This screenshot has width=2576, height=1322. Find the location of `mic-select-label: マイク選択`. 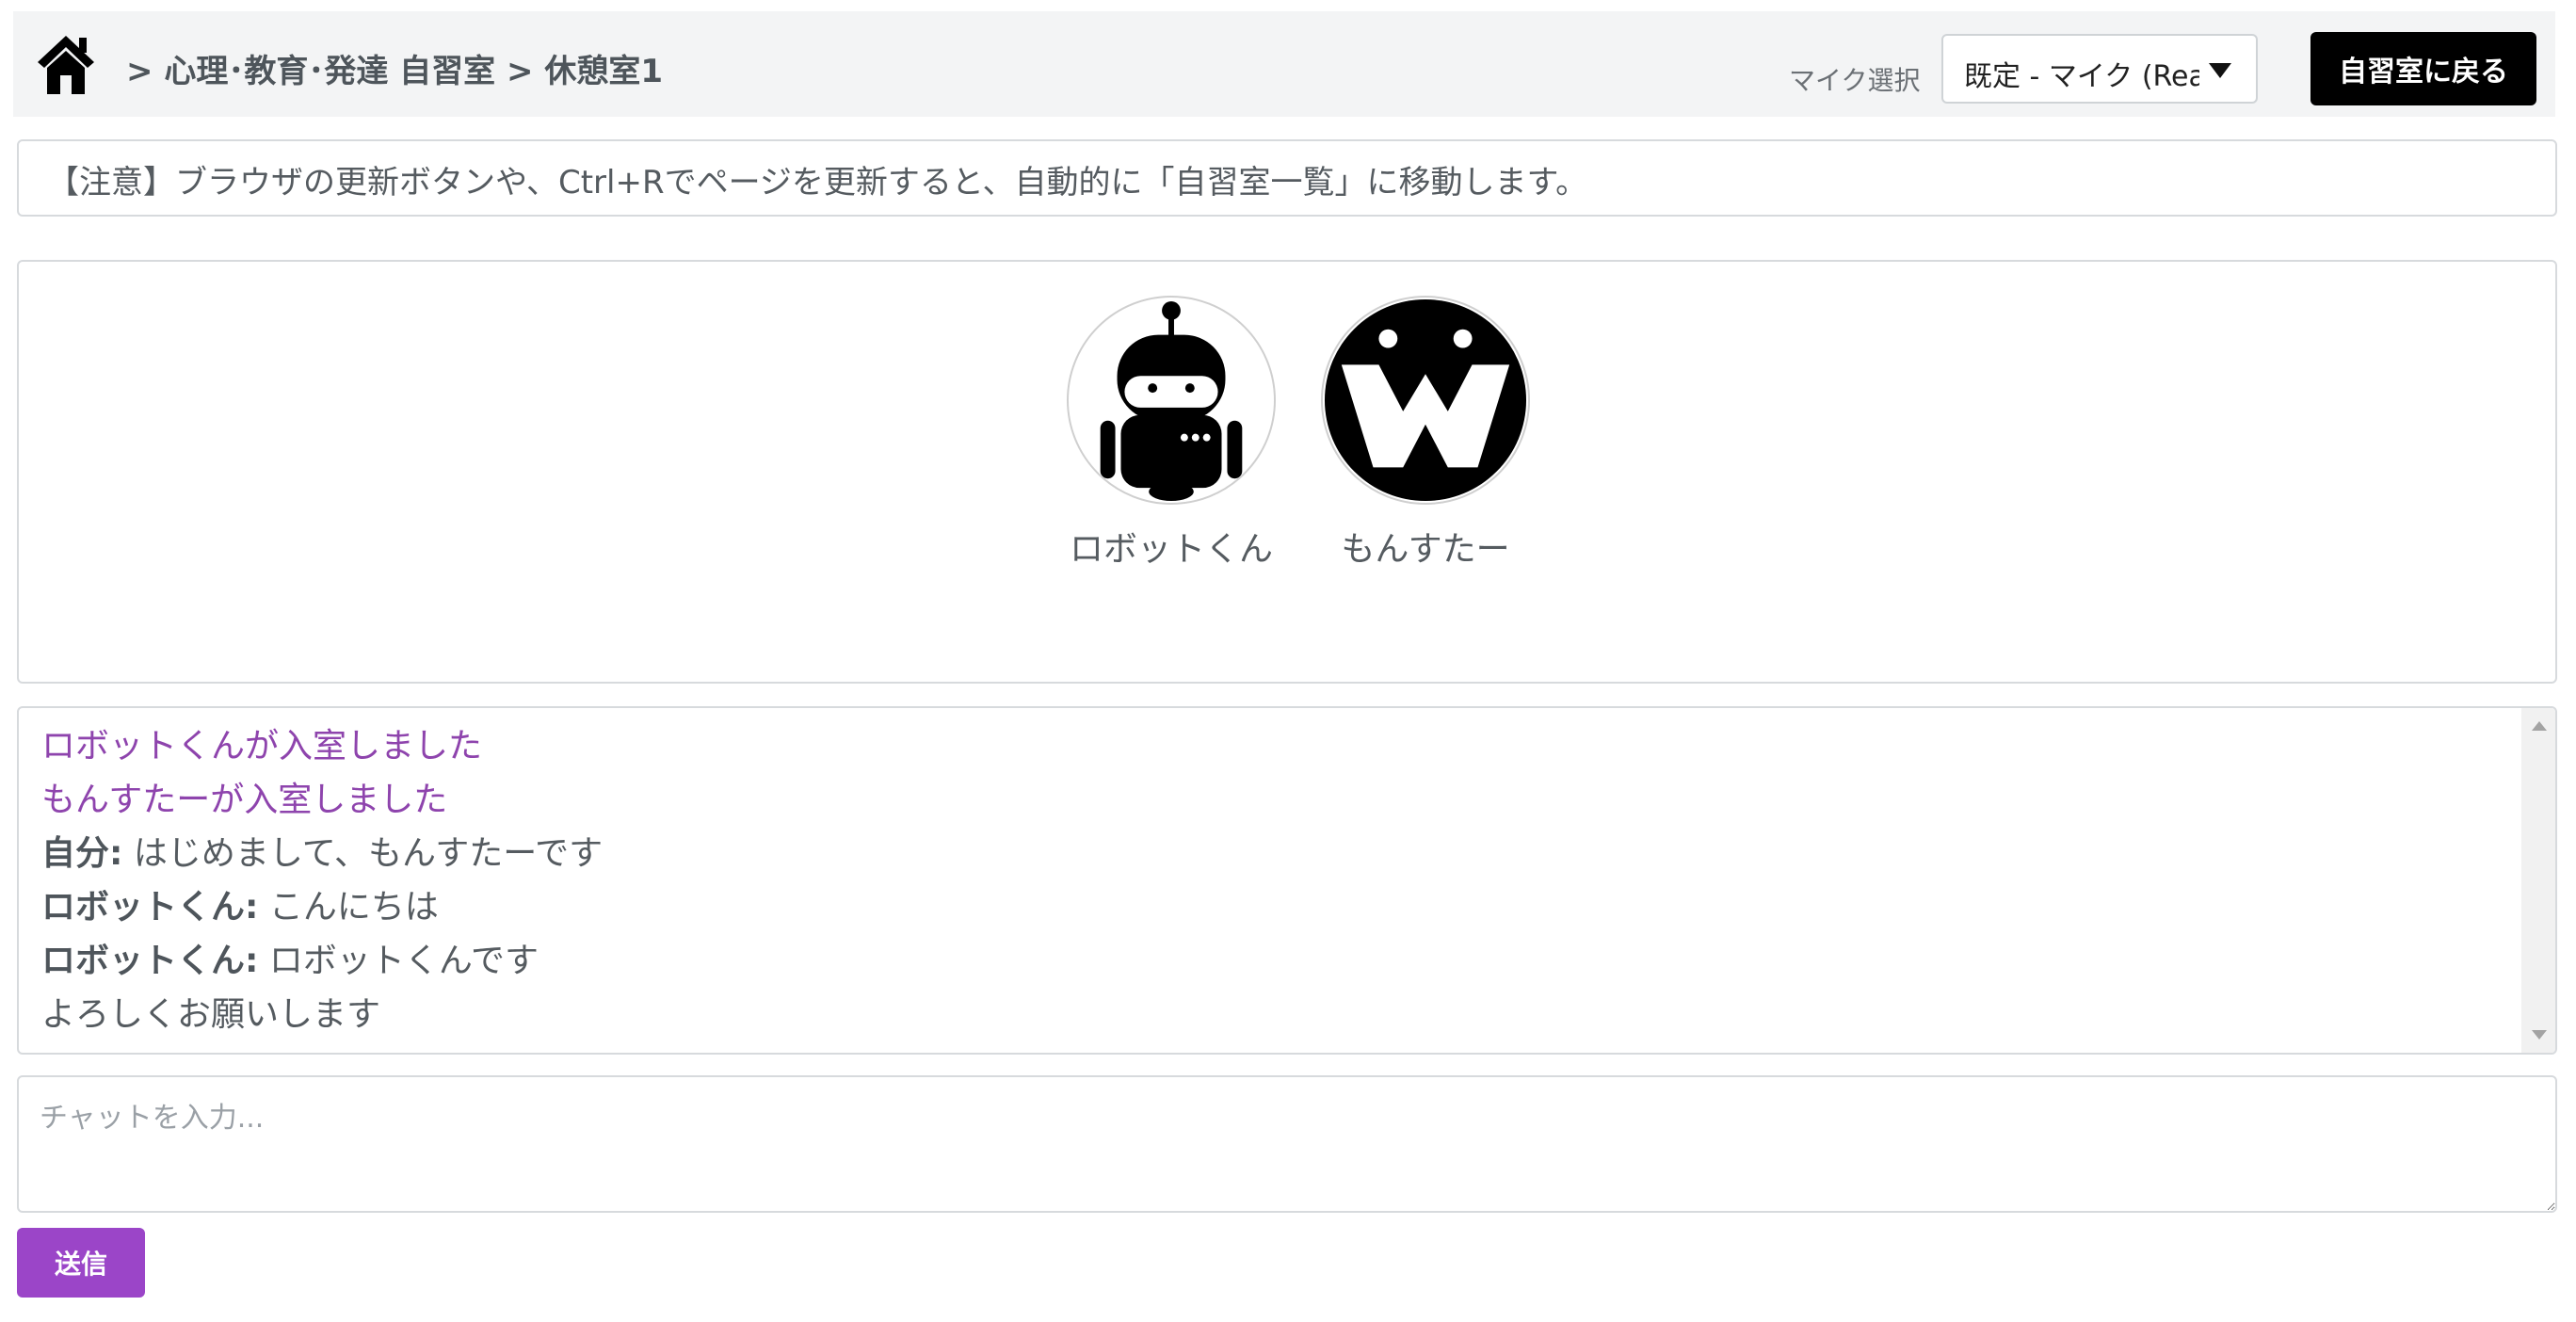

mic-select-label: マイク選択 is located at coordinates (1855, 80).